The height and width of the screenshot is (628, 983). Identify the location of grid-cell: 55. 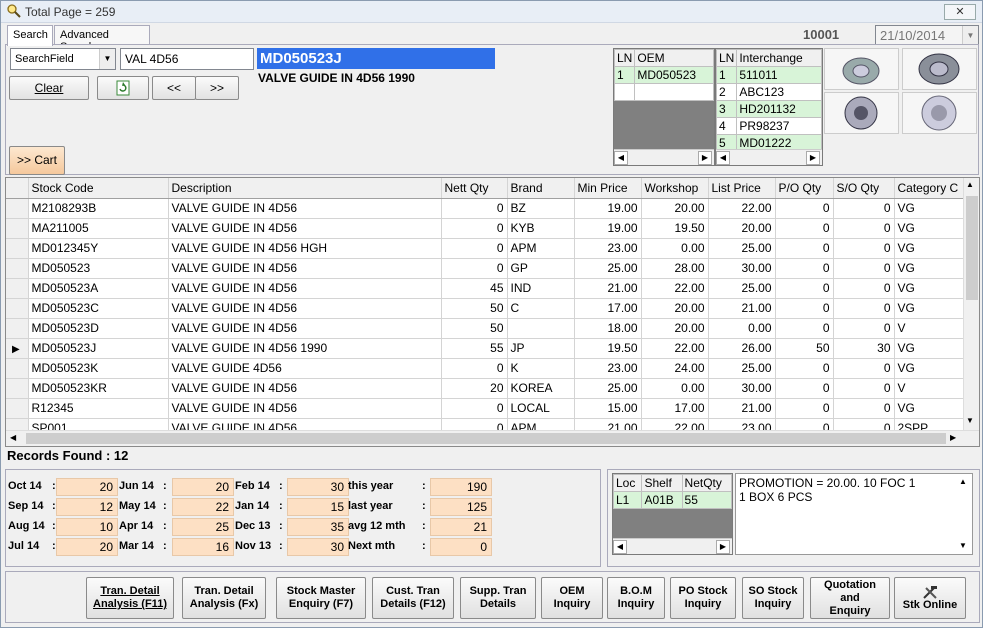
(474, 348).